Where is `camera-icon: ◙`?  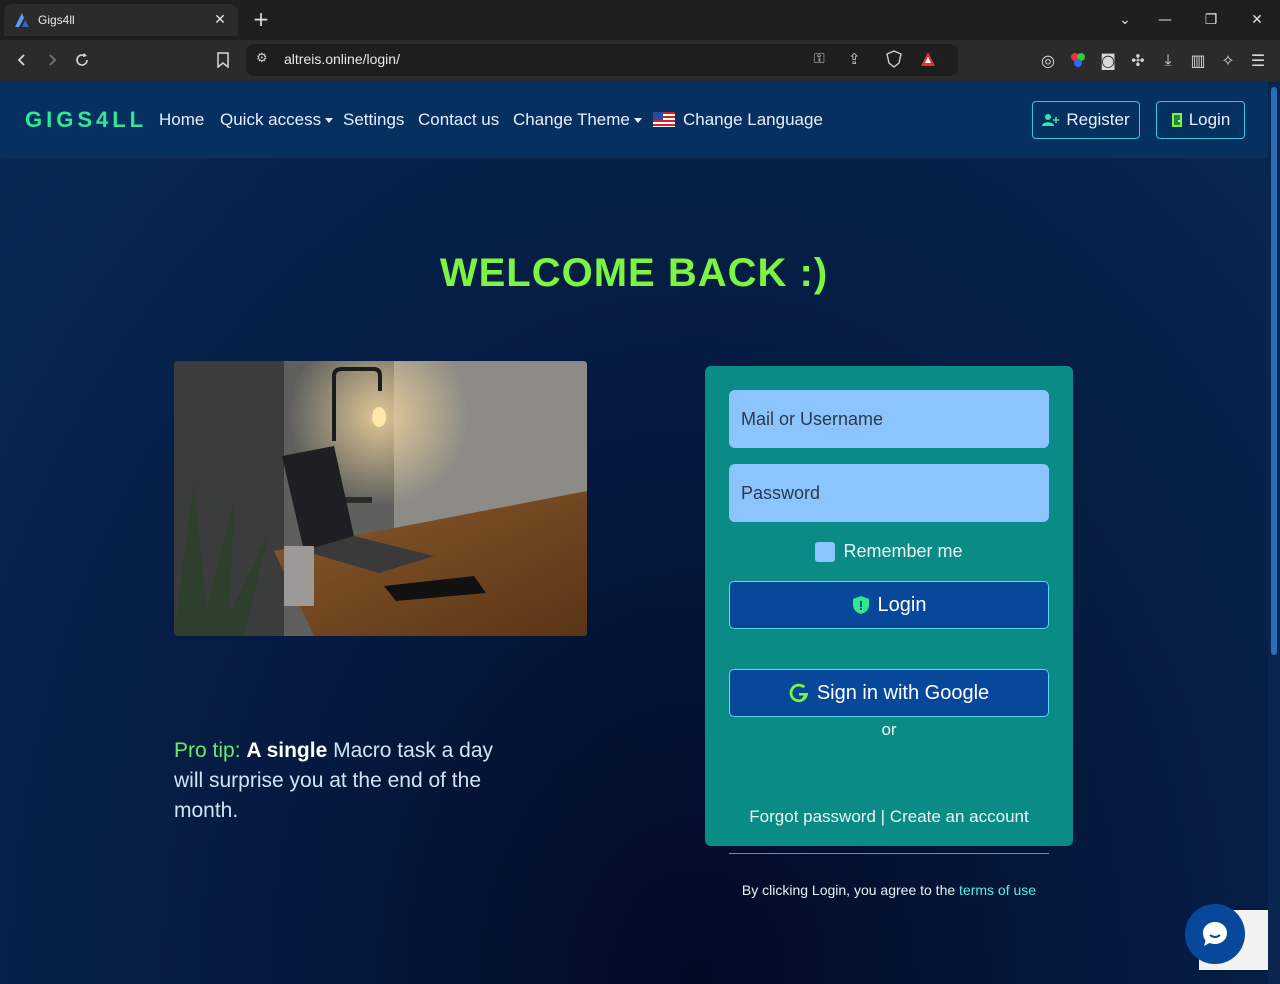 camera-icon: ◙ is located at coordinates (1108, 60).